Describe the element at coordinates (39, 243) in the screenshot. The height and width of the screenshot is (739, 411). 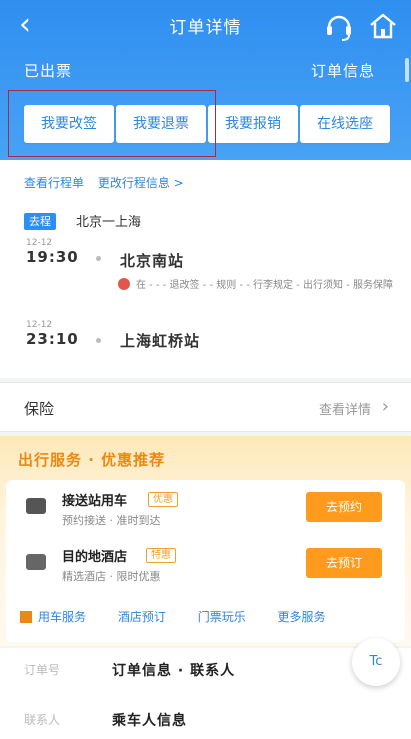
I see `departure-date: 12-12` at that location.